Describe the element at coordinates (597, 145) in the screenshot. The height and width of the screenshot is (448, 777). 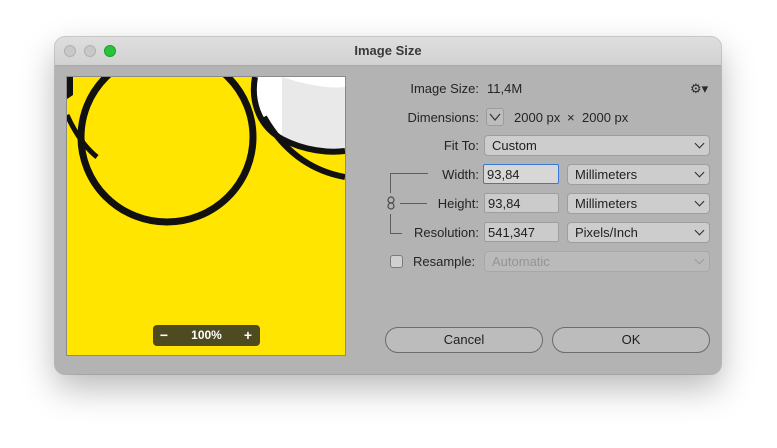
I see `fit-to-select: Custom` at that location.